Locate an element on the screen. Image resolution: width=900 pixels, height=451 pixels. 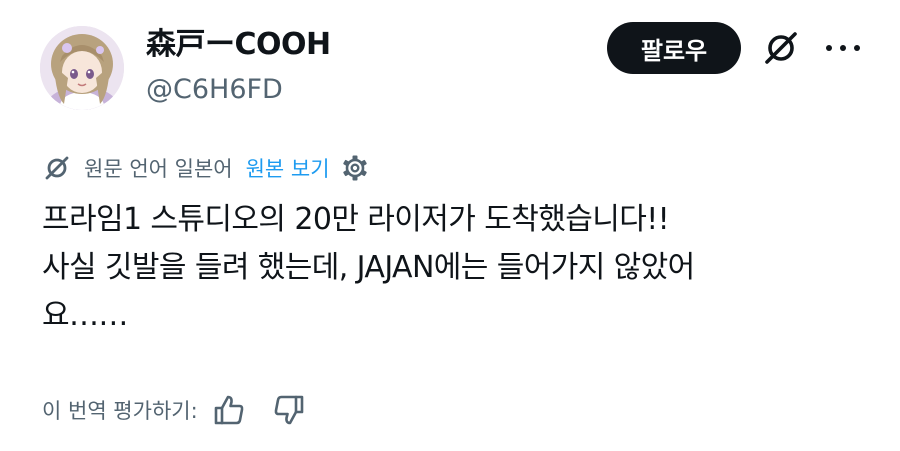
gear-icon is located at coordinates (355, 168).